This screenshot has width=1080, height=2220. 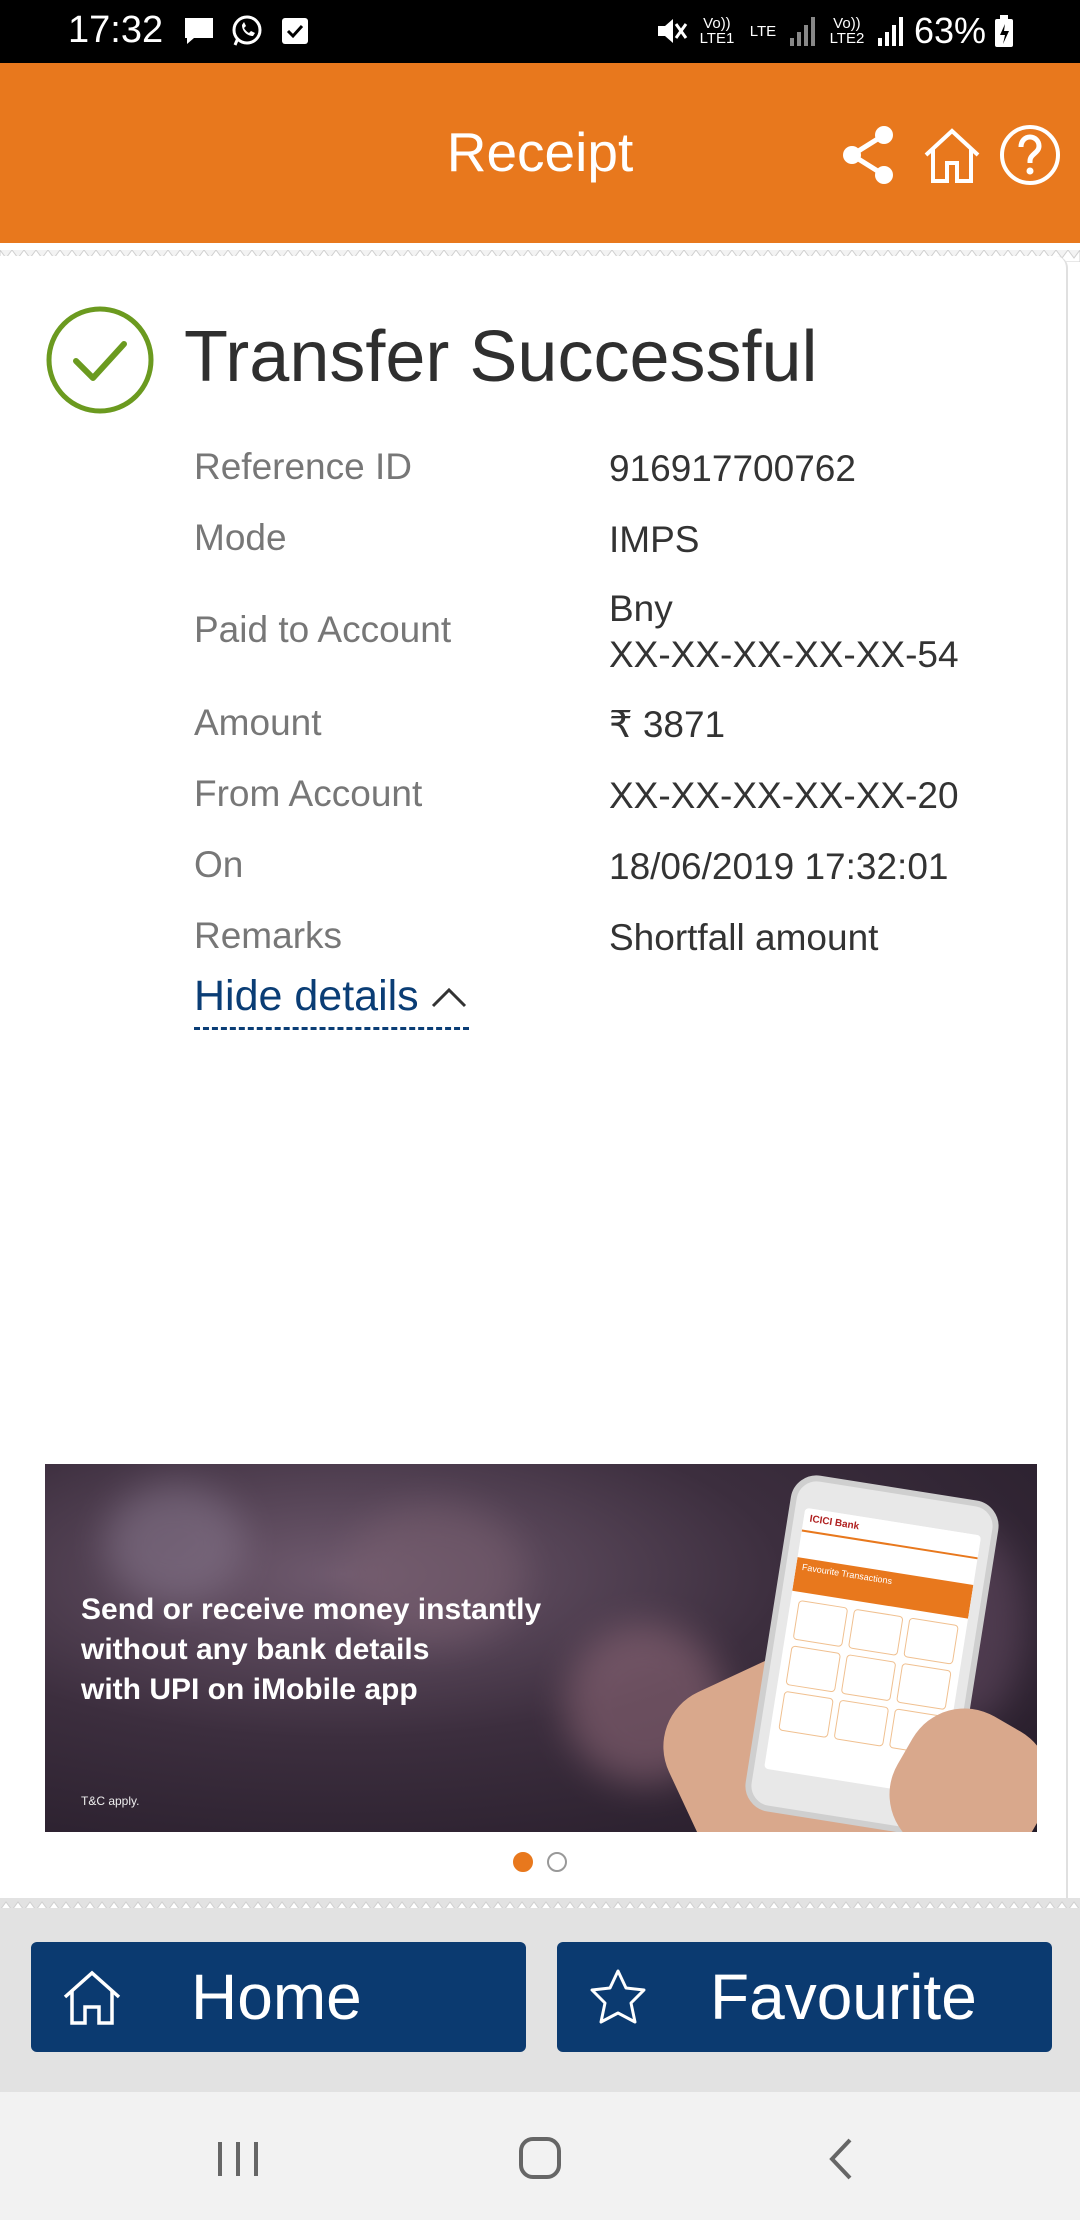 What do you see at coordinates (540, 31) in the screenshot?
I see `status-bar: 17:32 Vo)) LTE1 LTE Vo)) LTE2 63%` at bounding box center [540, 31].